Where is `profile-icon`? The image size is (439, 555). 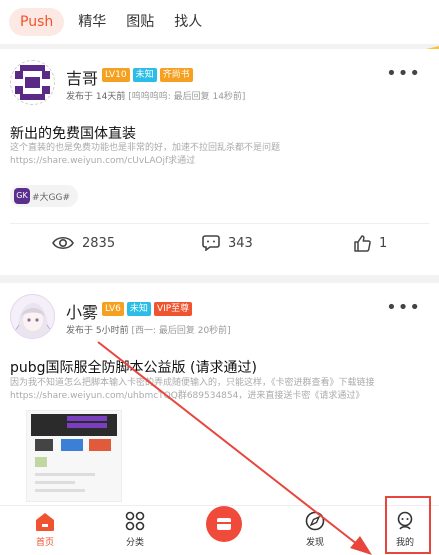 profile-icon is located at coordinates (405, 520).